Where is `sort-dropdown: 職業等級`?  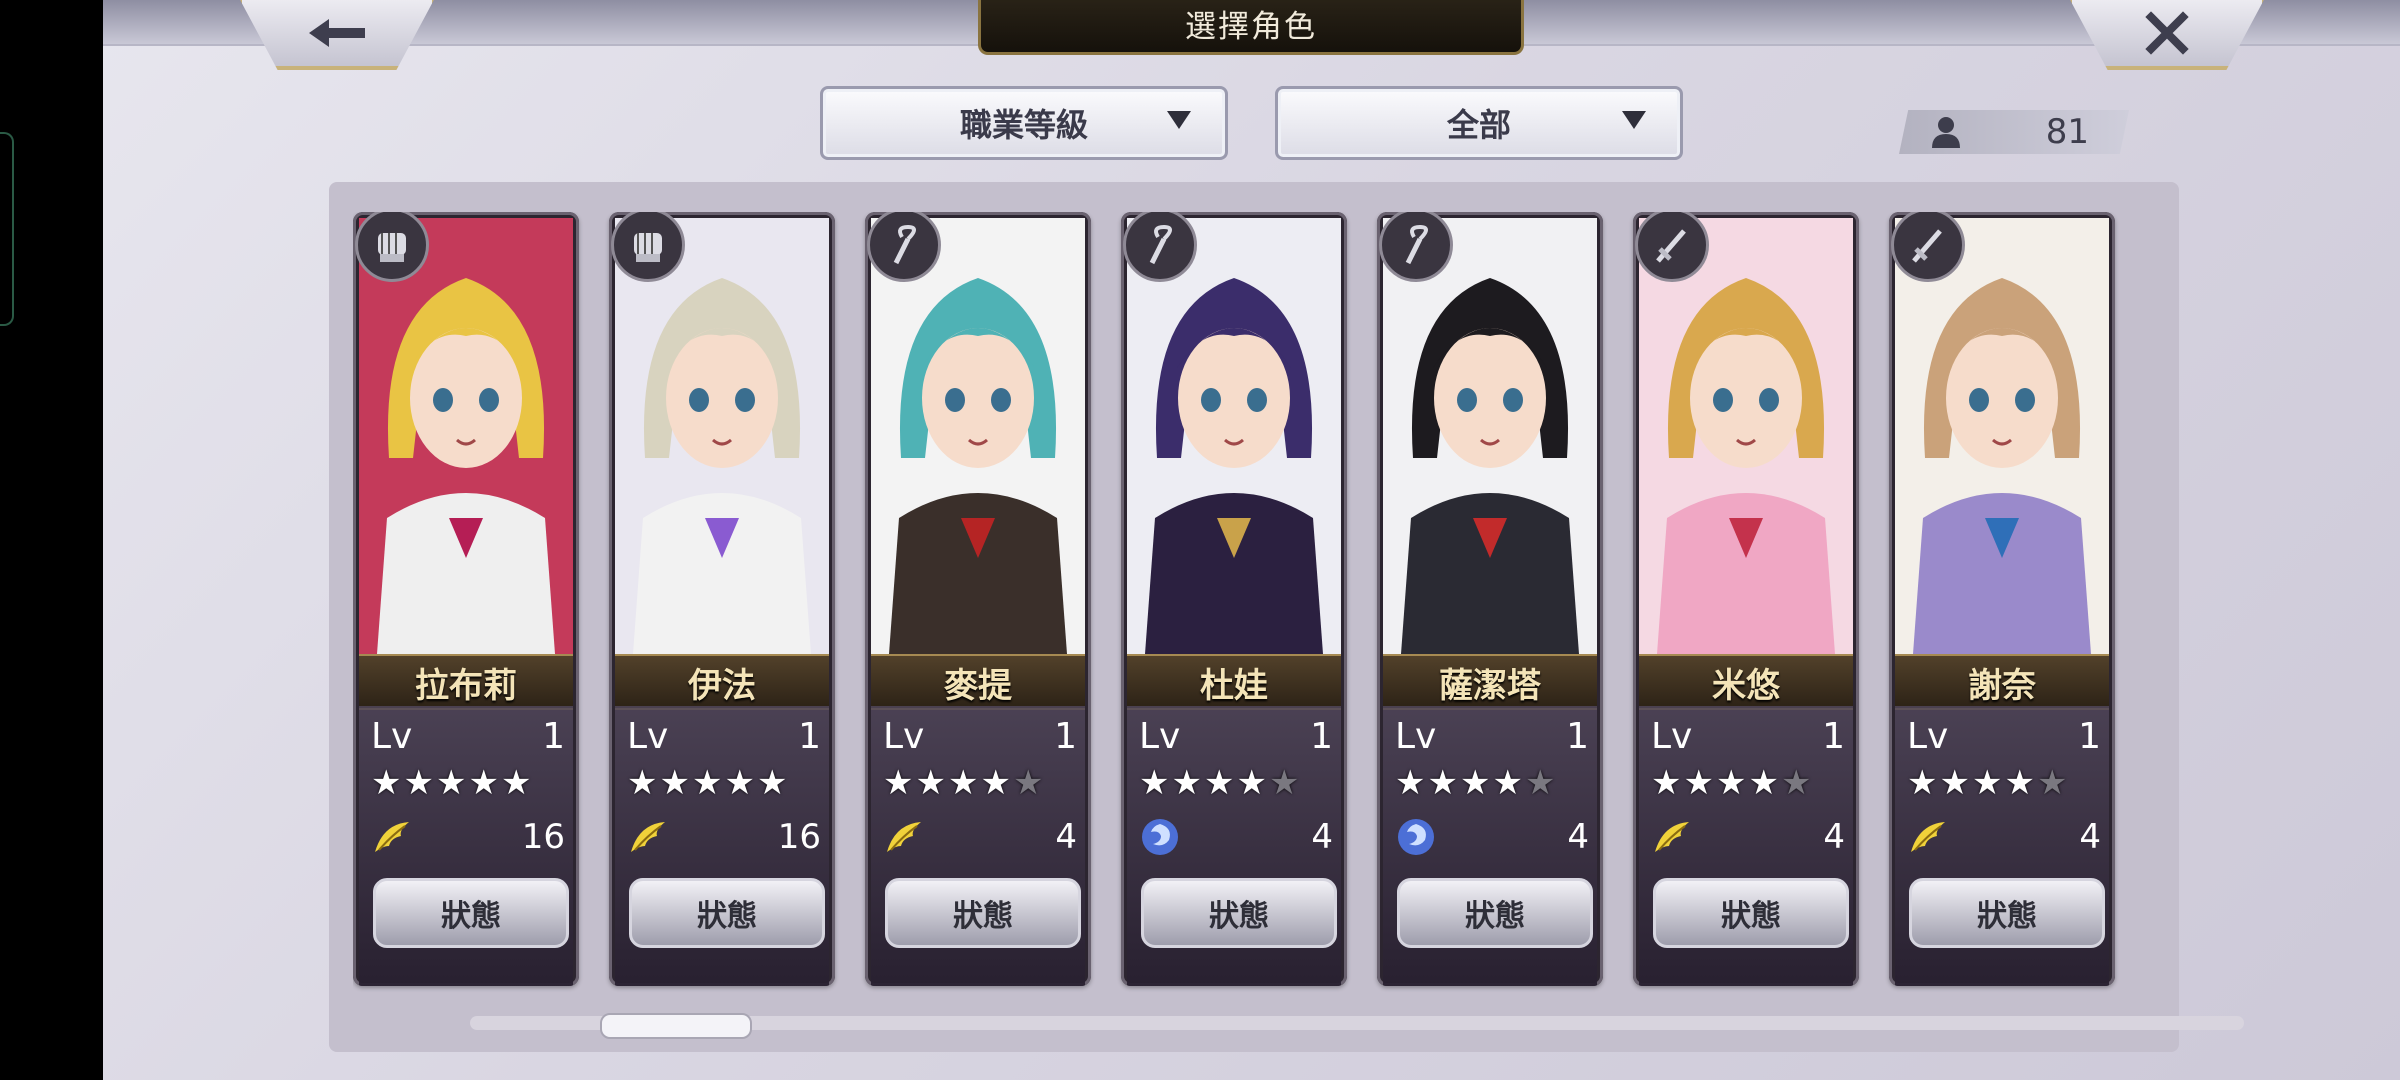 sort-dropdown: 職業等級 is located at coordinates (1024, 123).